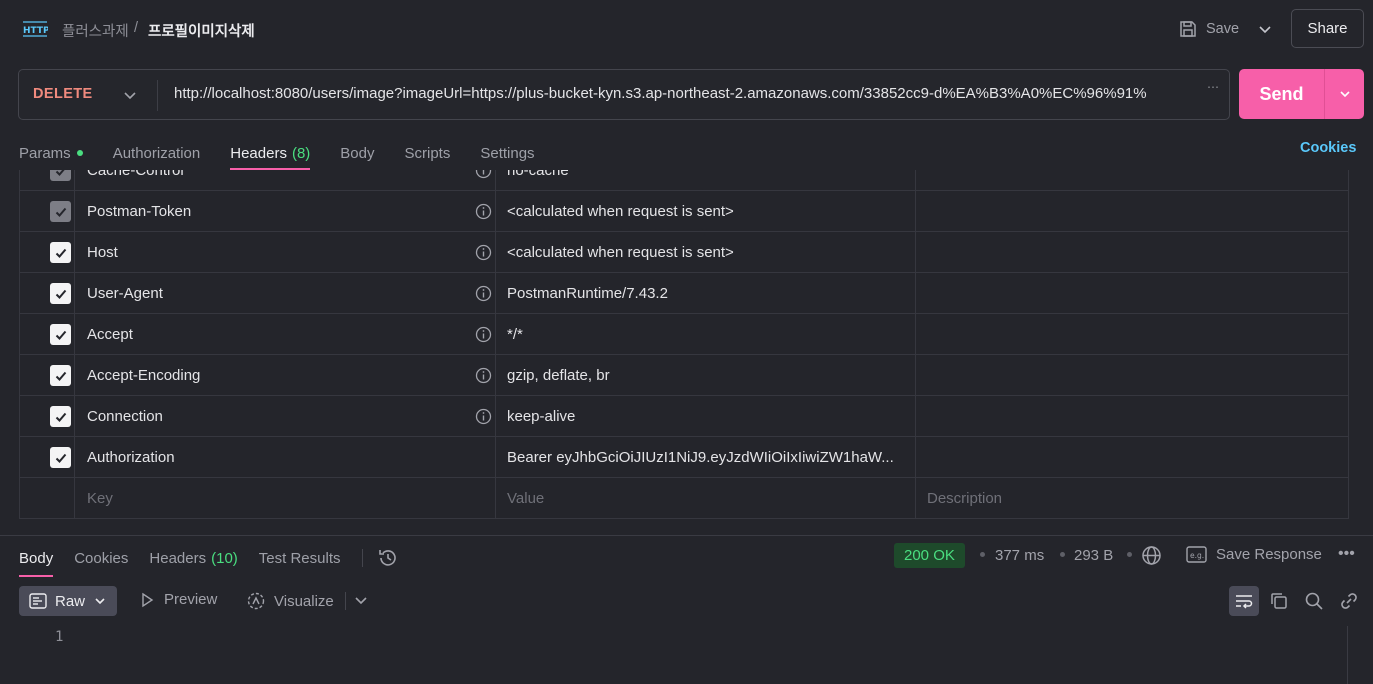  I want to click on tab-response-headers: Headers (10), so click(193, 558).